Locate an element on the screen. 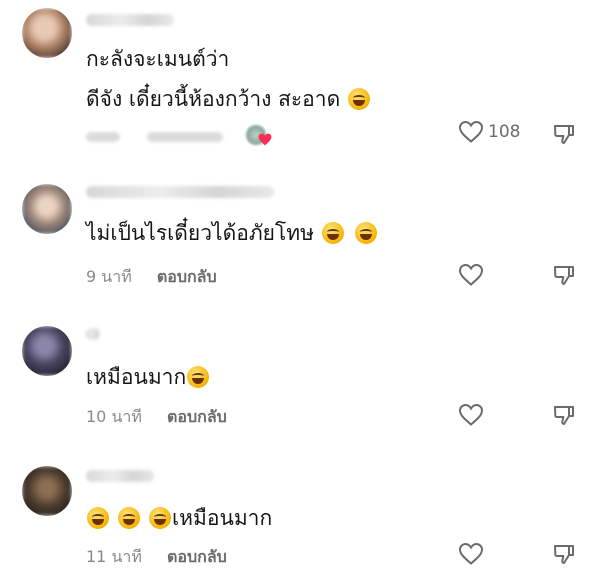 The image size is (600, 574). comment-time: 9 นาที is located at coordinates (109, 276).